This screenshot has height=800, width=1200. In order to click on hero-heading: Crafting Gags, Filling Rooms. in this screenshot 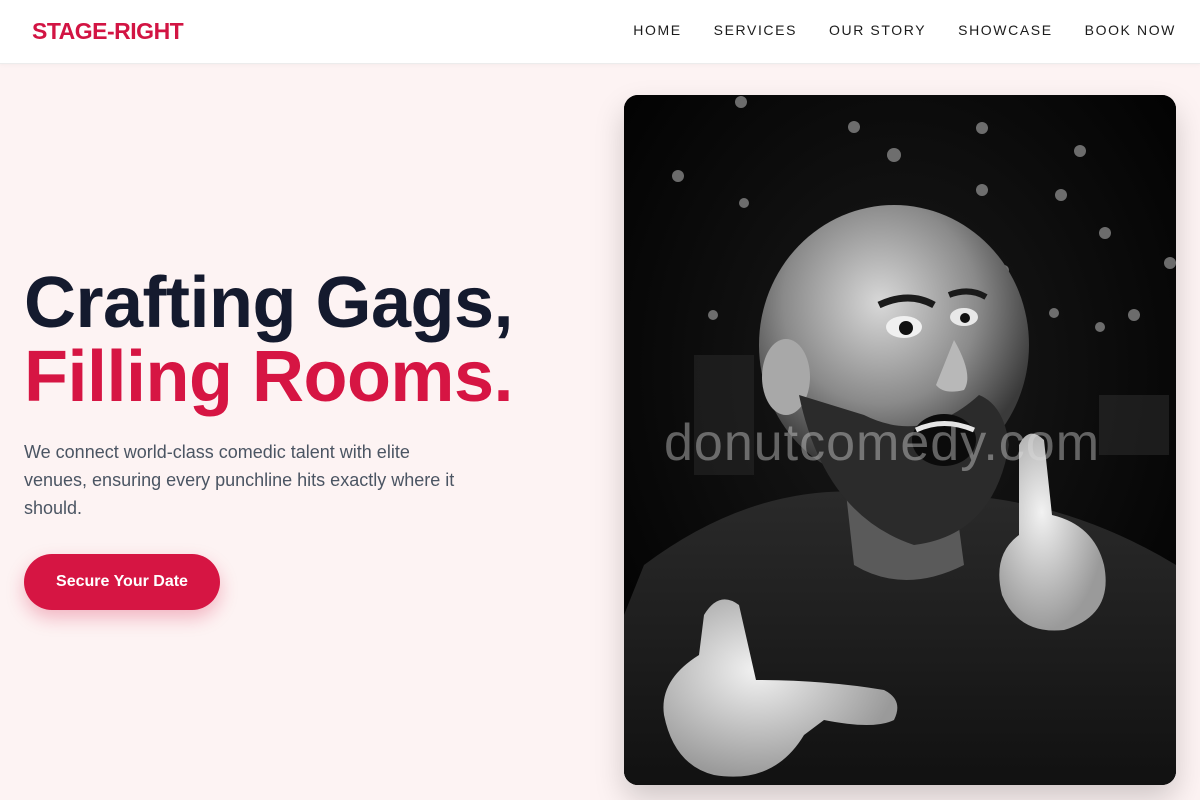, I will do `click(269, 340)`.